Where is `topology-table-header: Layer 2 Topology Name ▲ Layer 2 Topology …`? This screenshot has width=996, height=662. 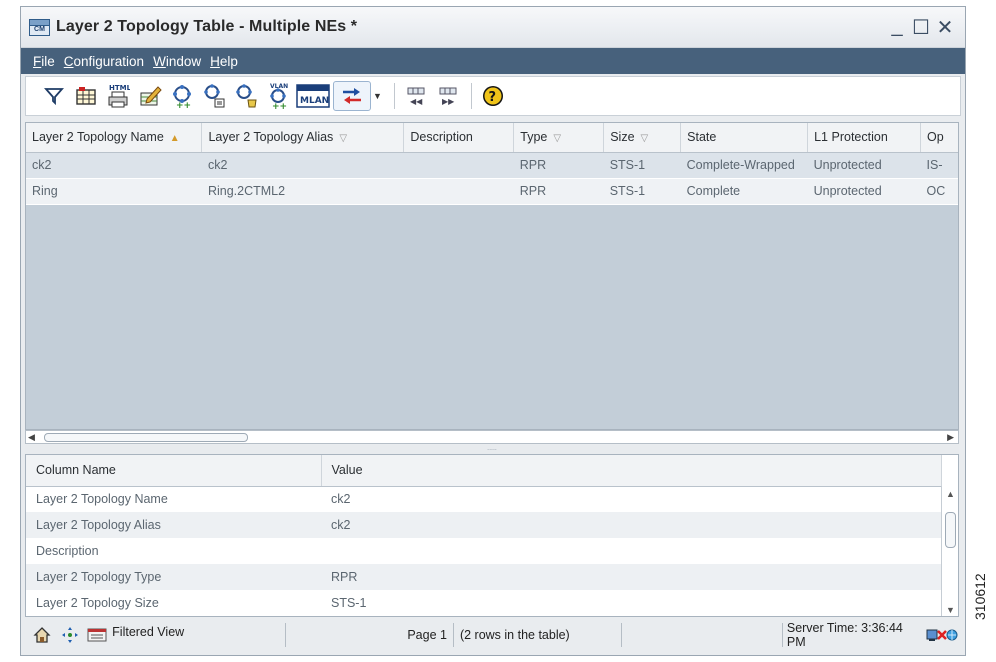
topology-table-header: Layer 2 Topology Name ▲ Layer 2 Topology … is located at coordinates (492, 138).